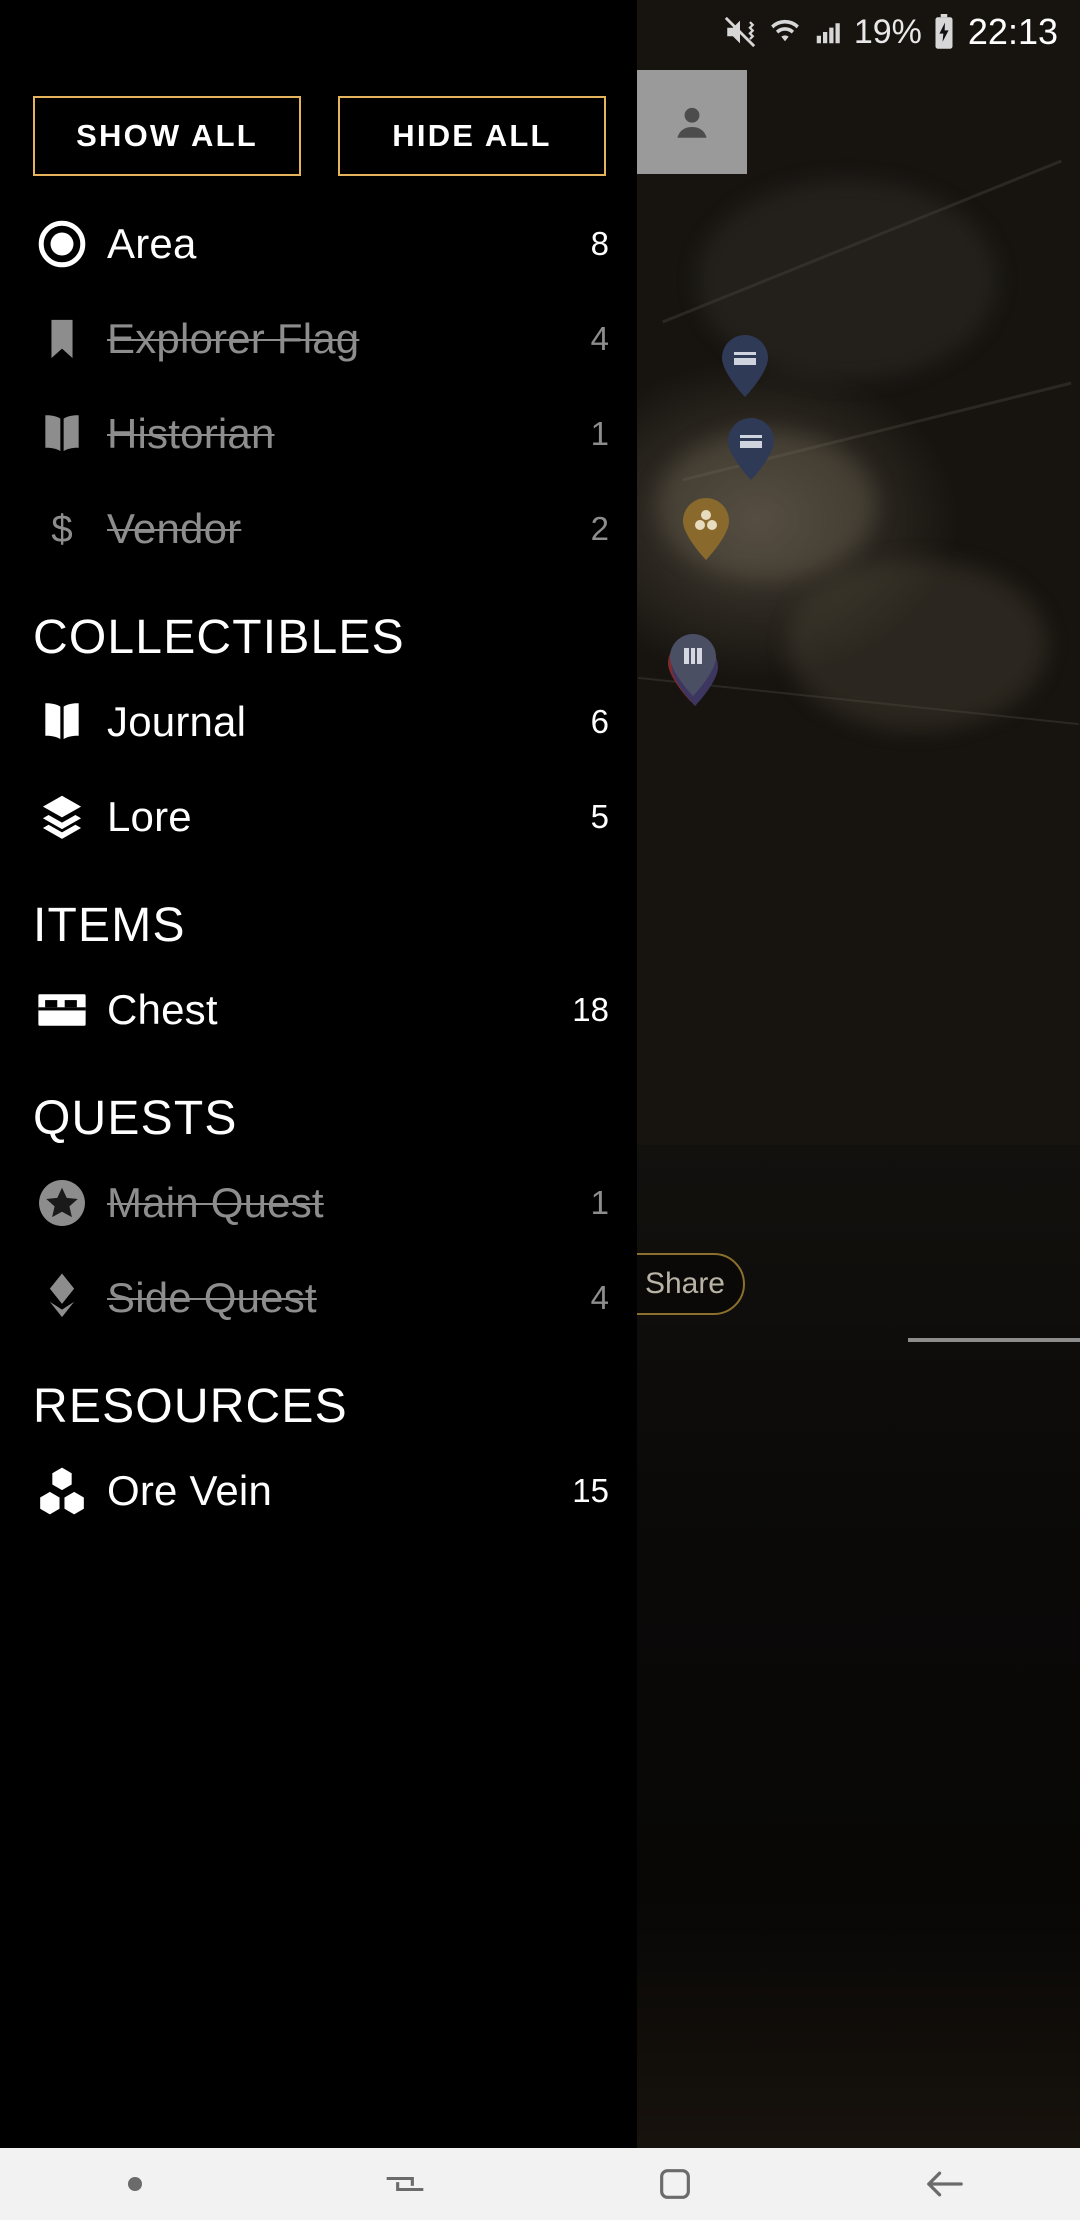 Image resolution: width=1080 pixels, height=2220 pixels. I want to click on filter-row-explorer-flag: Explorer Flag 4, so click(318, 338).